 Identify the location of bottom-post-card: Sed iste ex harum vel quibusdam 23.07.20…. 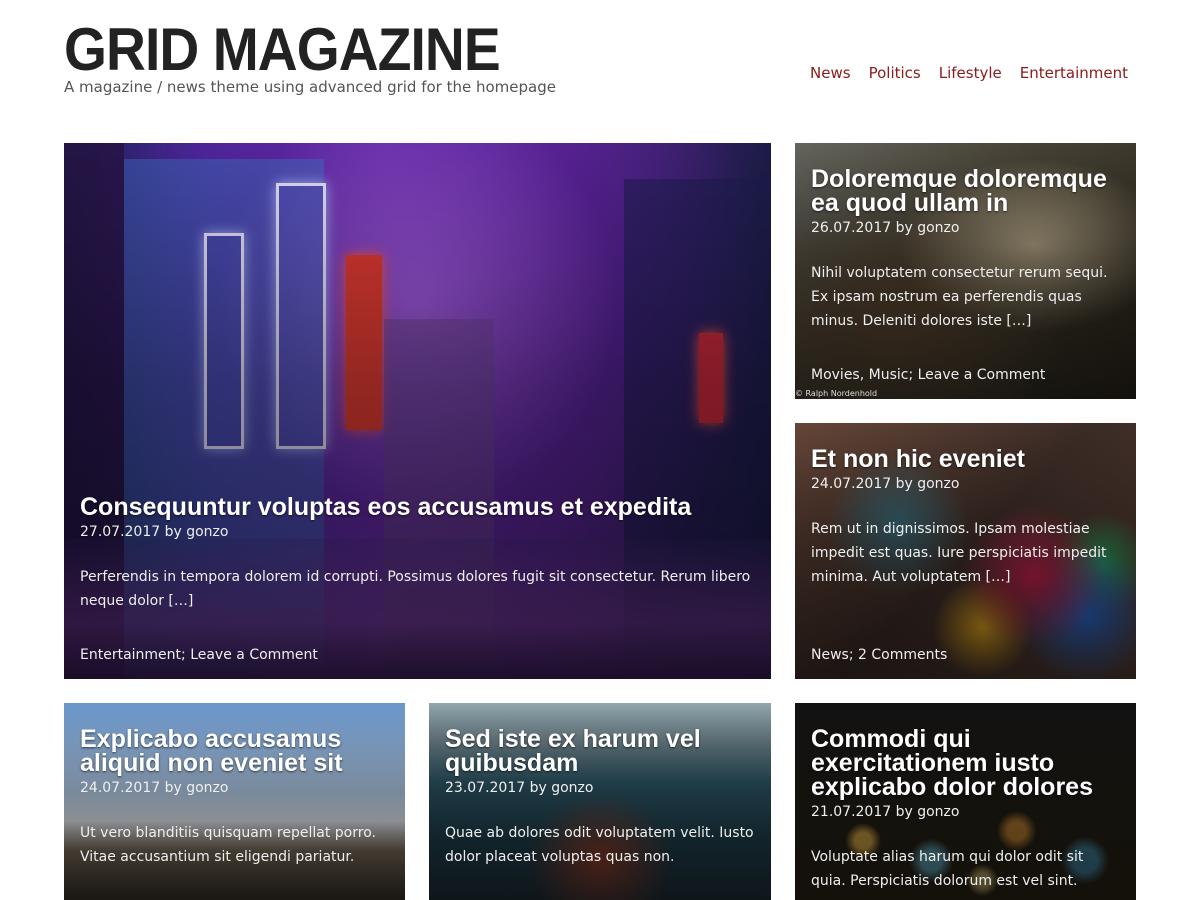
(600, 801).